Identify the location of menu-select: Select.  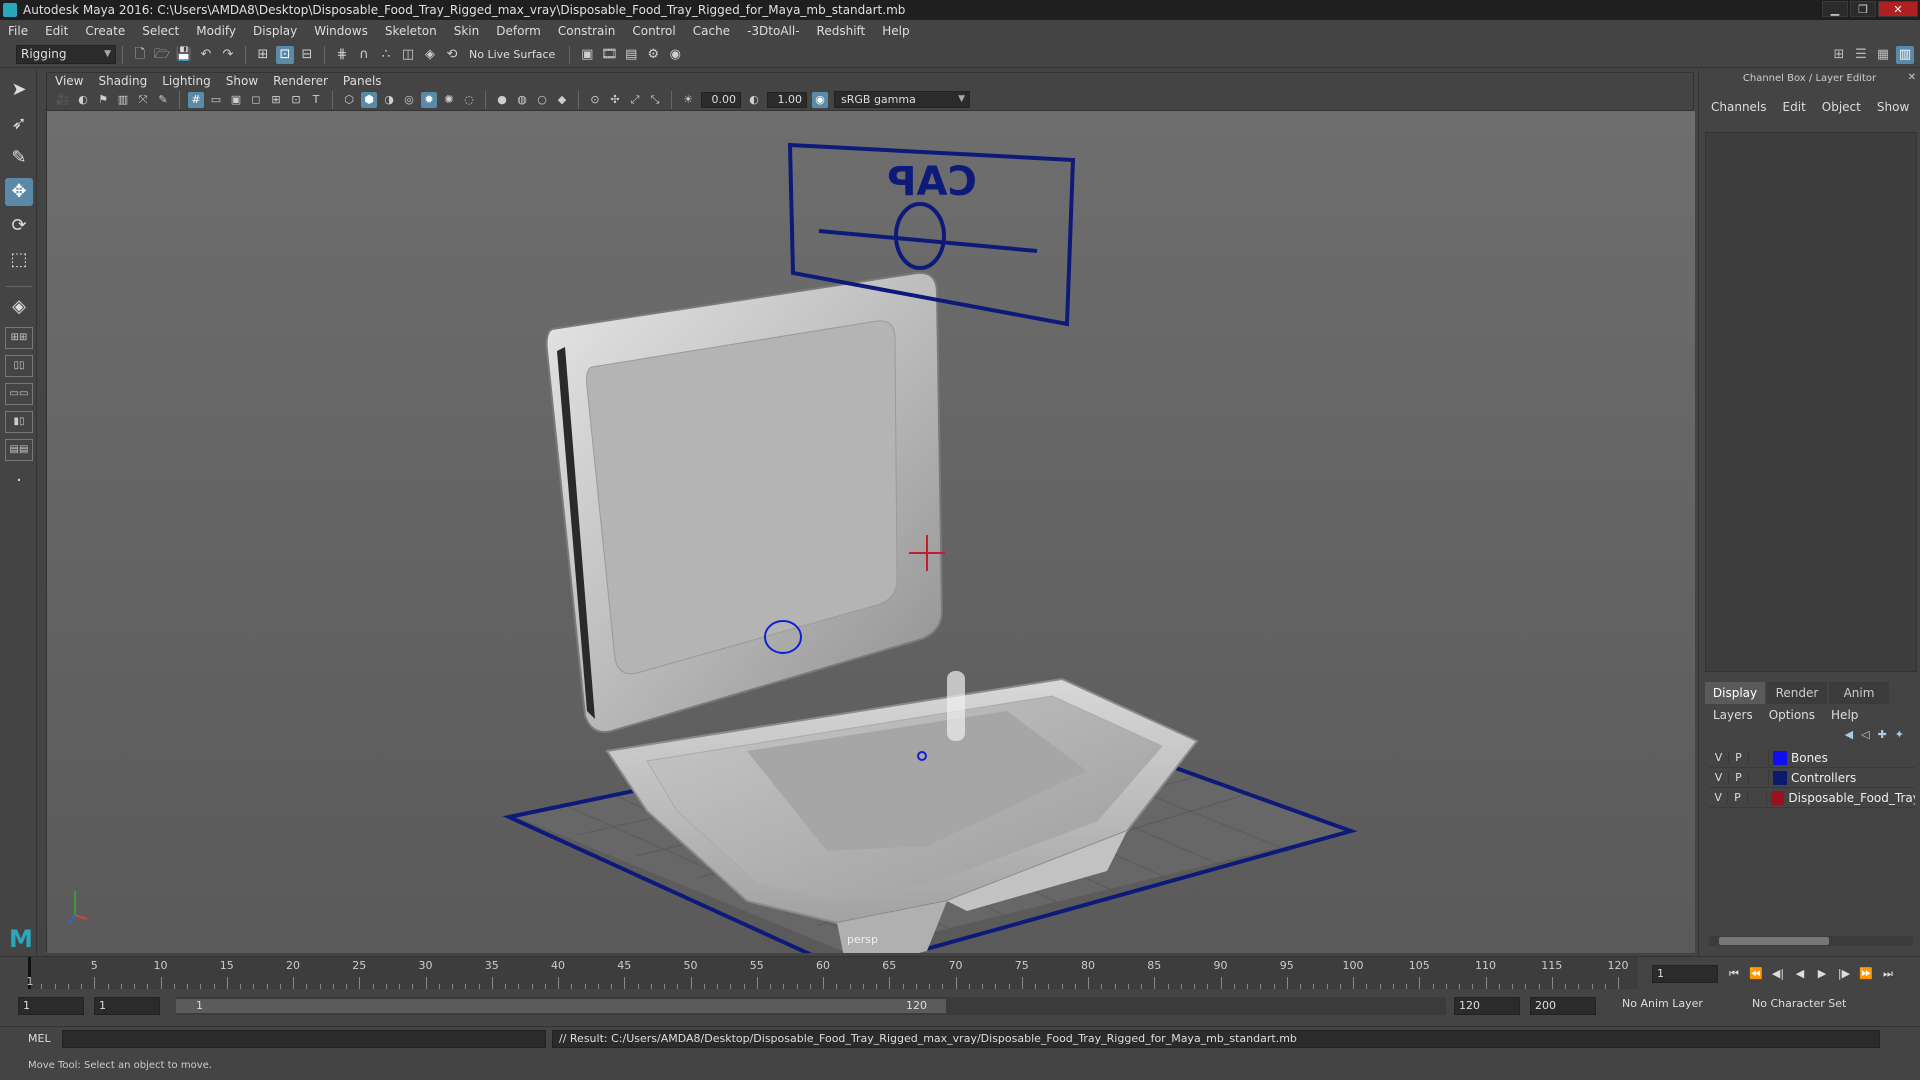
(160, 31).